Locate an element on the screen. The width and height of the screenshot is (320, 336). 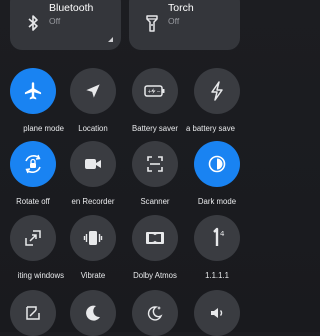
rotate-button is located at coordinates (33, 164).